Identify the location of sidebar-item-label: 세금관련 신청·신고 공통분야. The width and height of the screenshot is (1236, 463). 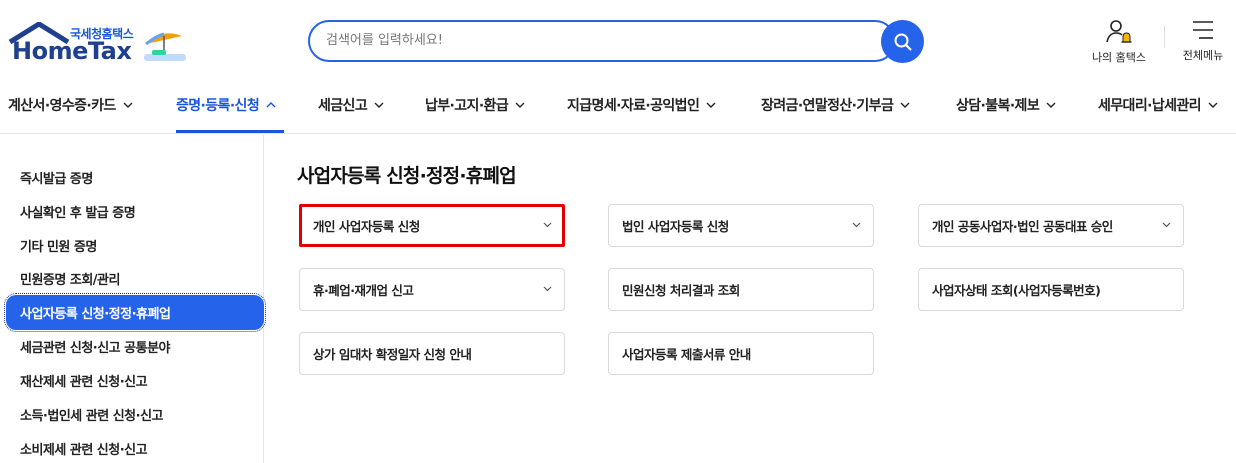
(95, 348).